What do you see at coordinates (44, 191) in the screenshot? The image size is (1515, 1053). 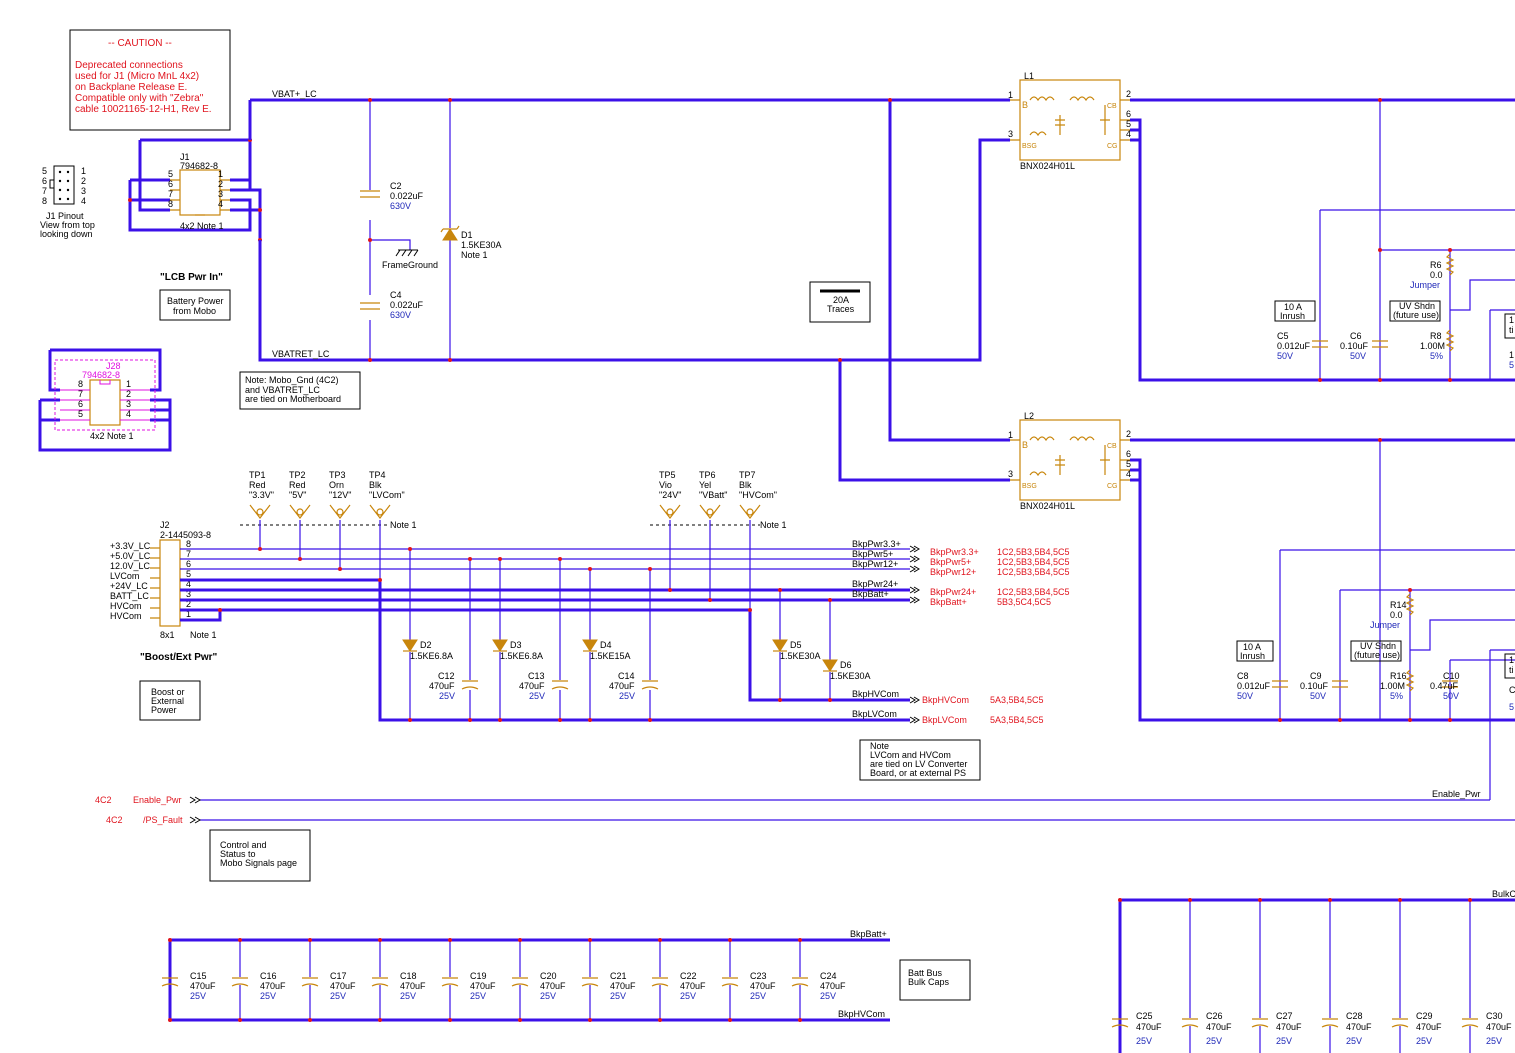 I see `pin-label: 7` at bounding box center [44, 191].